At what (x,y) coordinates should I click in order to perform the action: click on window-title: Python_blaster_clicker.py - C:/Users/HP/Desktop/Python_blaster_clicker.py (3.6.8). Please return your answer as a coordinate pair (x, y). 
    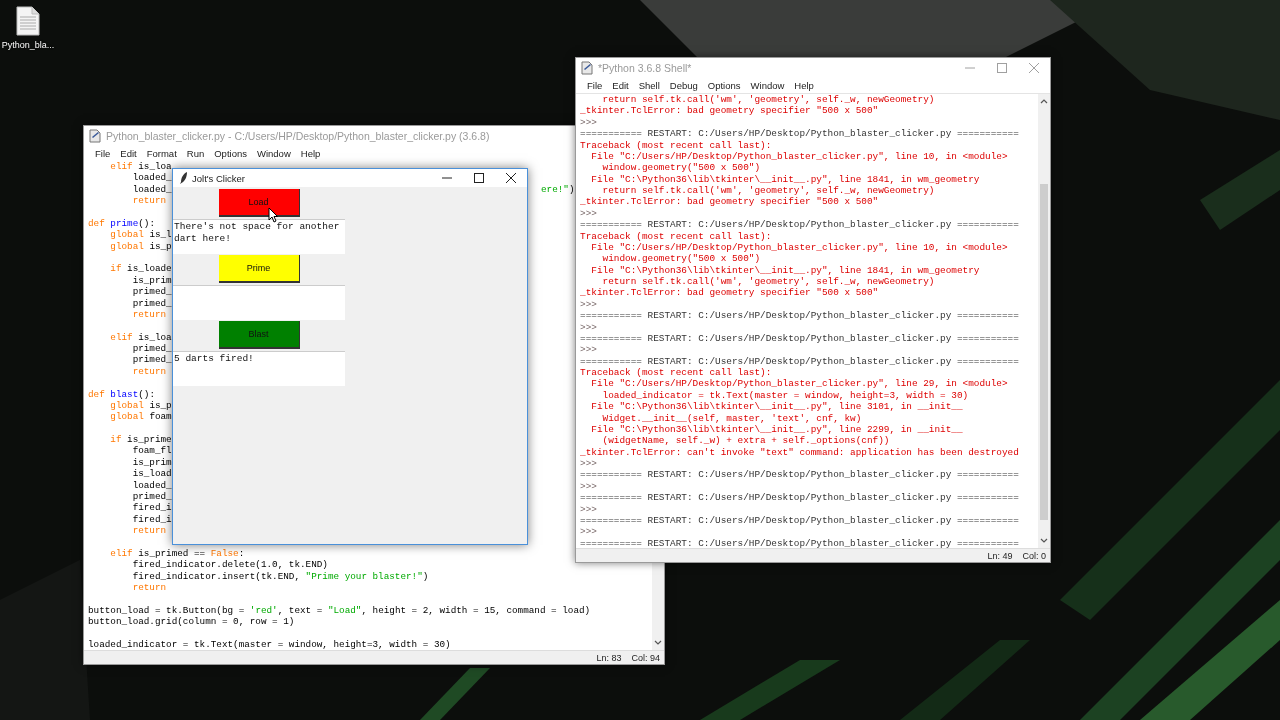
    Looking at the image, I should click on (298, 136).